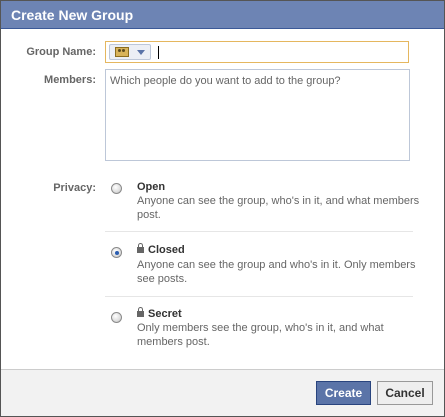 The height and width of the screenshot is (417, 445). I want to click on privacy-option-open-title: Open, so click(151, 187).